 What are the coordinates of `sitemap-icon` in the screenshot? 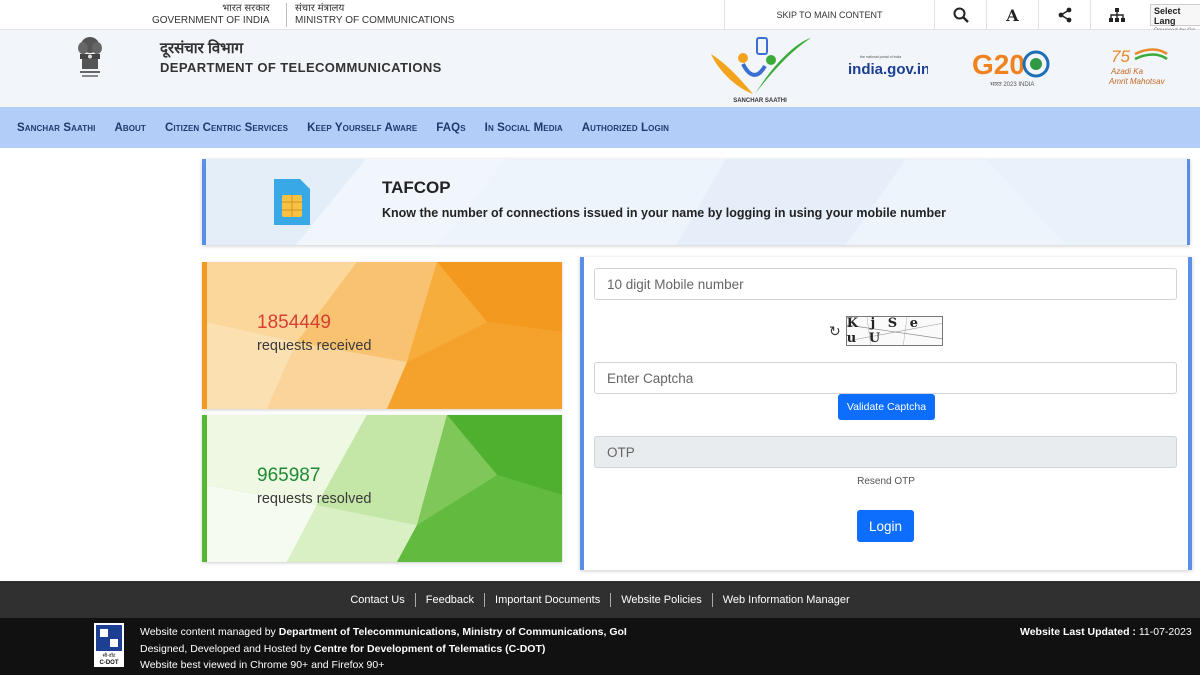 It's located at (1116, 15).